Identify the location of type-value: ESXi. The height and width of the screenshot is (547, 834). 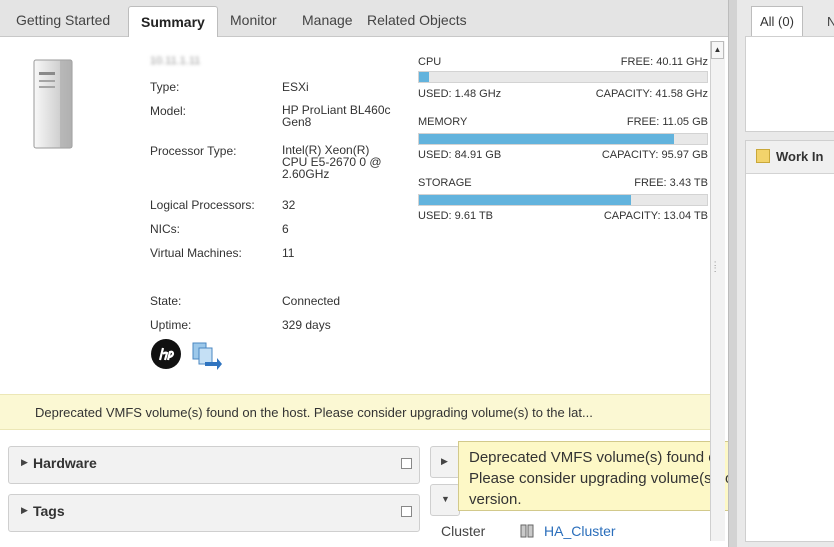
(295, 87).